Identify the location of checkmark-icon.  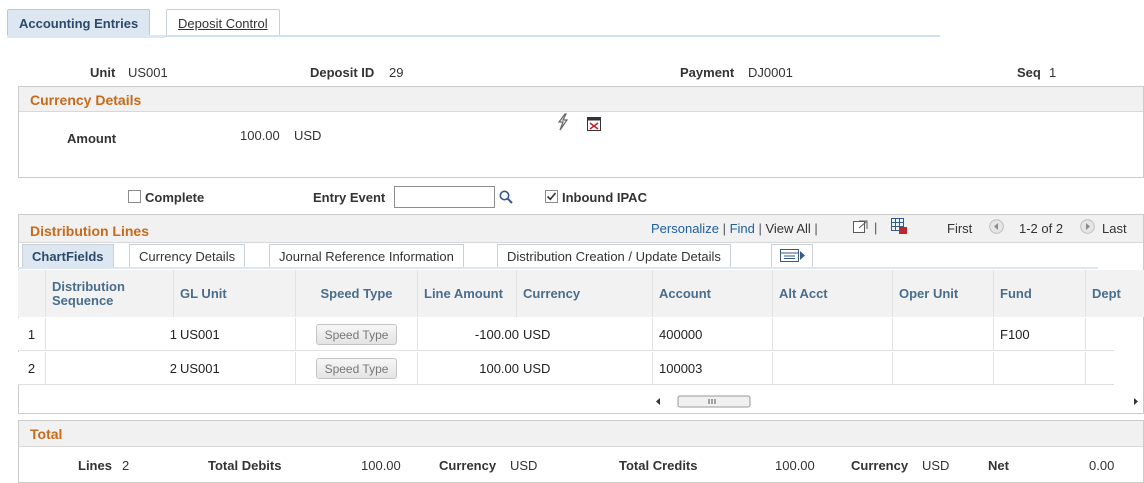
(551, 196).